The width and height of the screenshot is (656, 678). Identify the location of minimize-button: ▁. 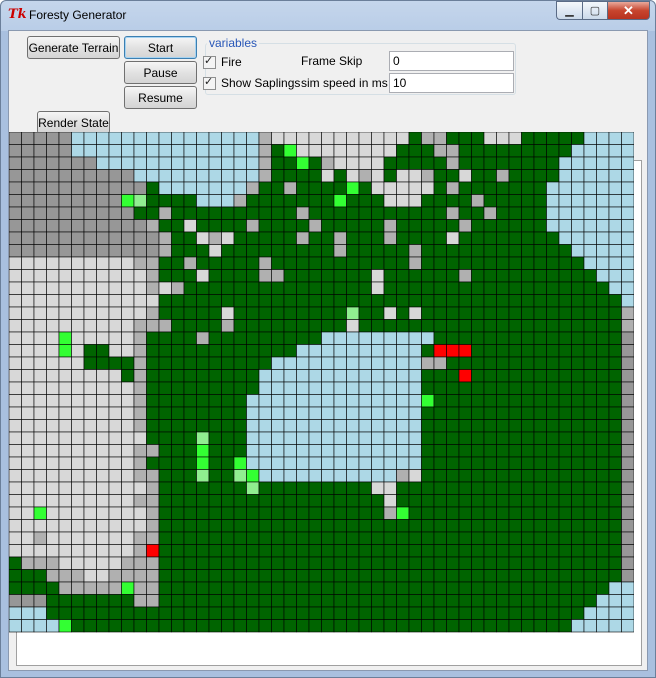
(569, 10).